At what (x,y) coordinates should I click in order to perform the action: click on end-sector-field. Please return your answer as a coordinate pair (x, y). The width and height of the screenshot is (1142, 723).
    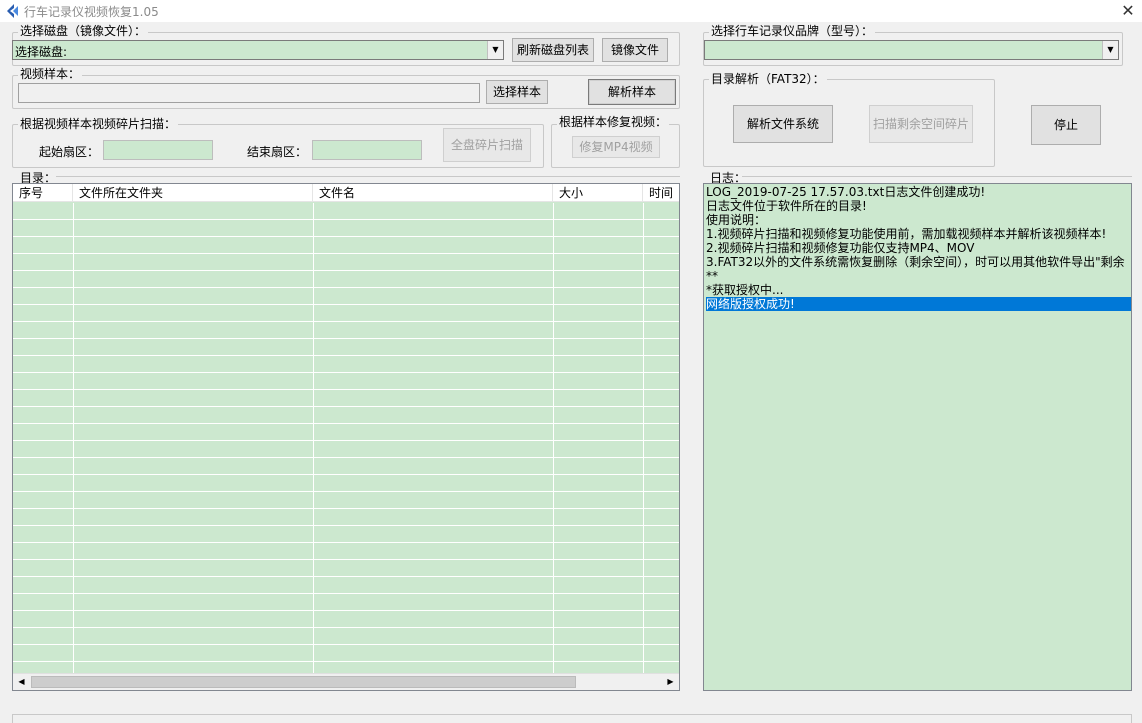
    Looking at the image, I should click on (367, 150).